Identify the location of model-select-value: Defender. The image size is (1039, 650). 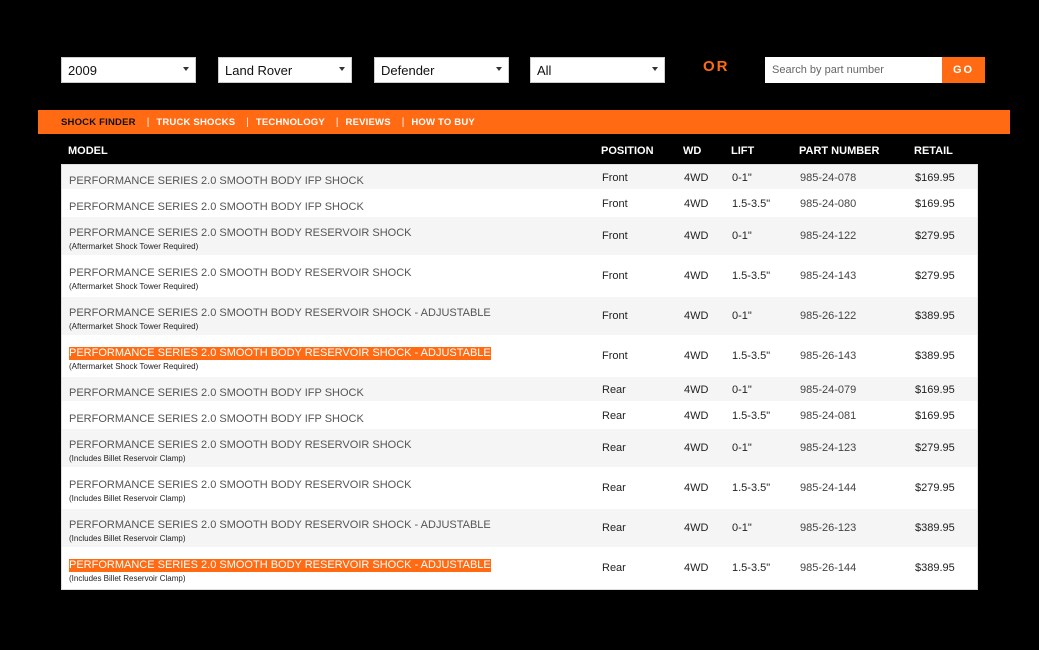
(408, 70).